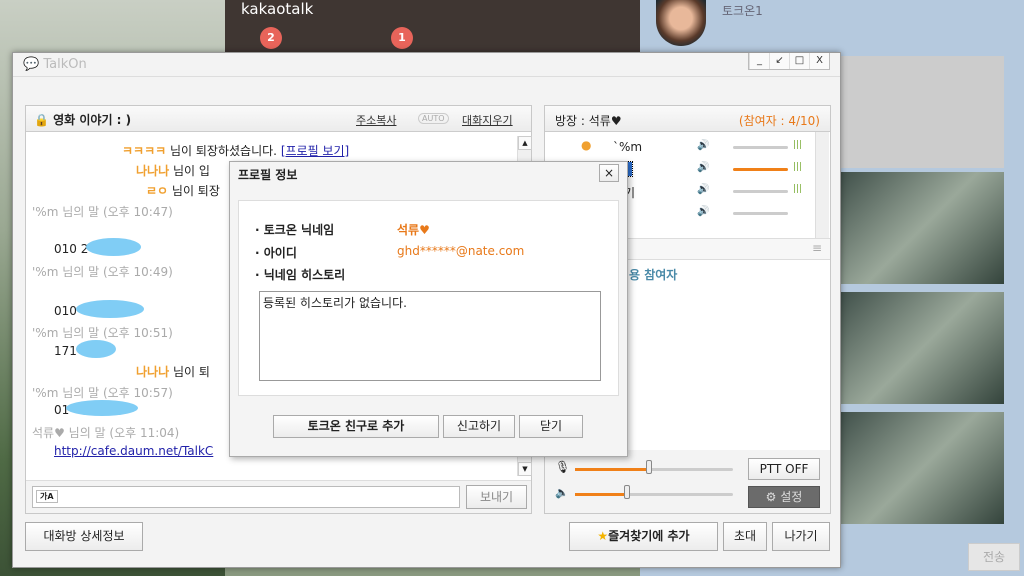  I want to click on send-message-button: 보내기, so click(496, 497).